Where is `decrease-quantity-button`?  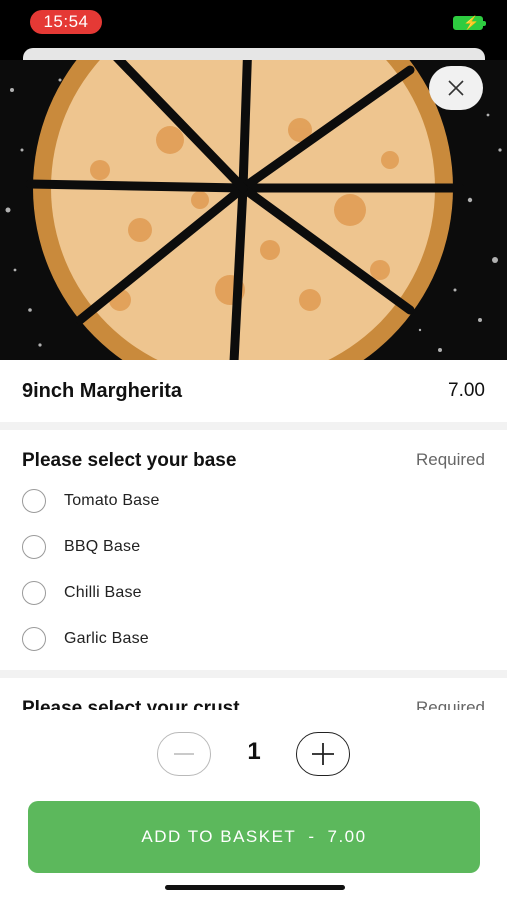
decrease-quantity-button is located at coordinates (184, 754).